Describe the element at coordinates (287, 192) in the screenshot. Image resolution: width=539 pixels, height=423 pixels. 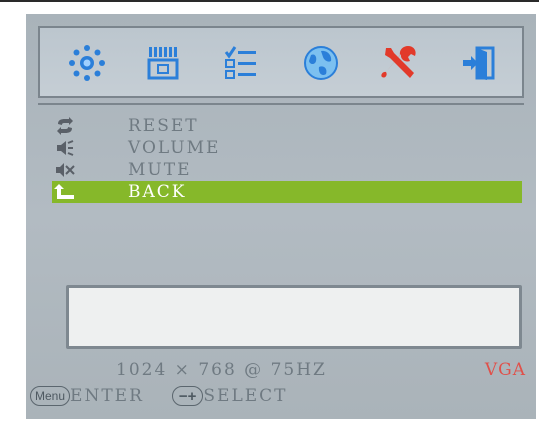
I see `menu-item-back: BACK` at that location.